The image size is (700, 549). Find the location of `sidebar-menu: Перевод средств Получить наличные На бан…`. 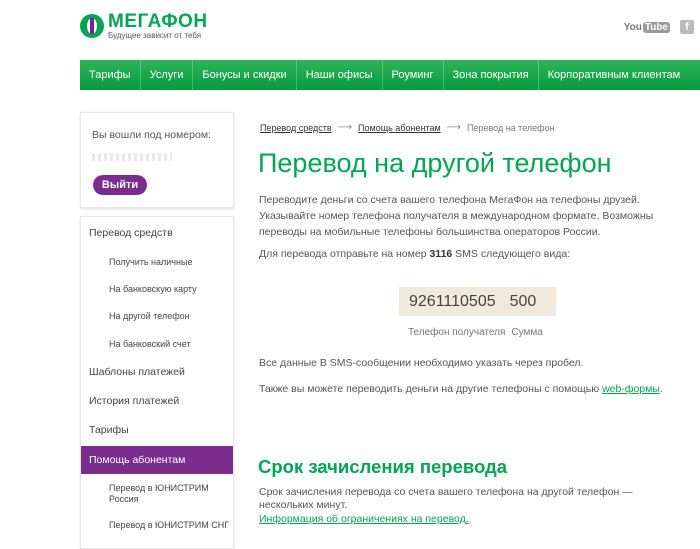

sidebar-menu: Перевод средств Получить наличные На бан… is located at coordinates (157, 382).